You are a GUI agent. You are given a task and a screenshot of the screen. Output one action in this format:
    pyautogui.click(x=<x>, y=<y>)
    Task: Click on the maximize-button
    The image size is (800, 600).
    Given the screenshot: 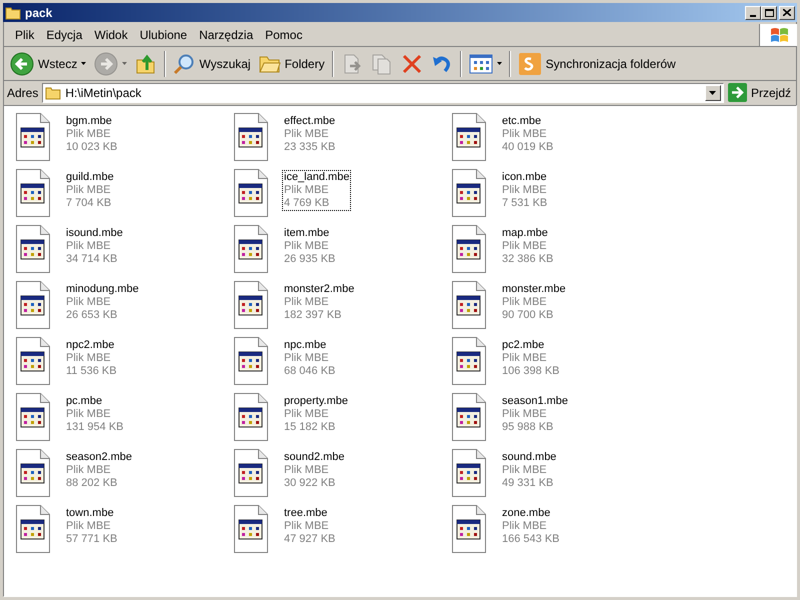 What is the action you would take?
    pyautogui.click(x=769, y=13)
    